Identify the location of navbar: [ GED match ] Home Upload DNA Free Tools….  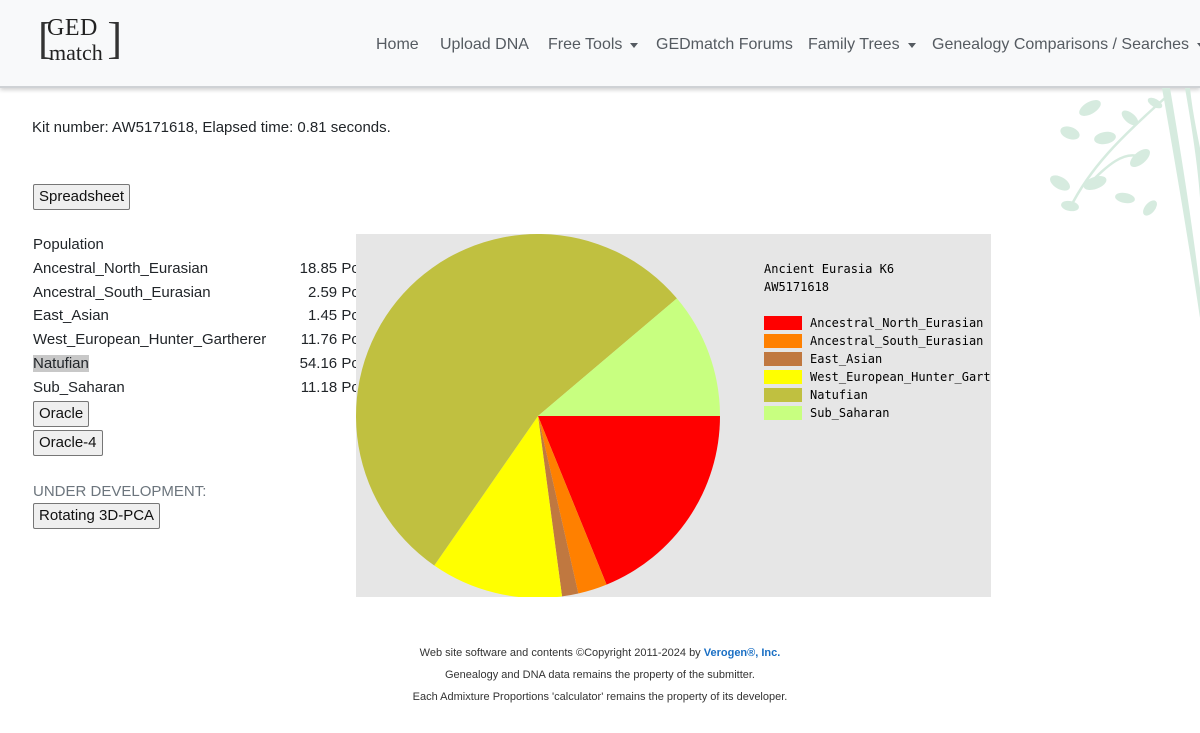
(600, 44).